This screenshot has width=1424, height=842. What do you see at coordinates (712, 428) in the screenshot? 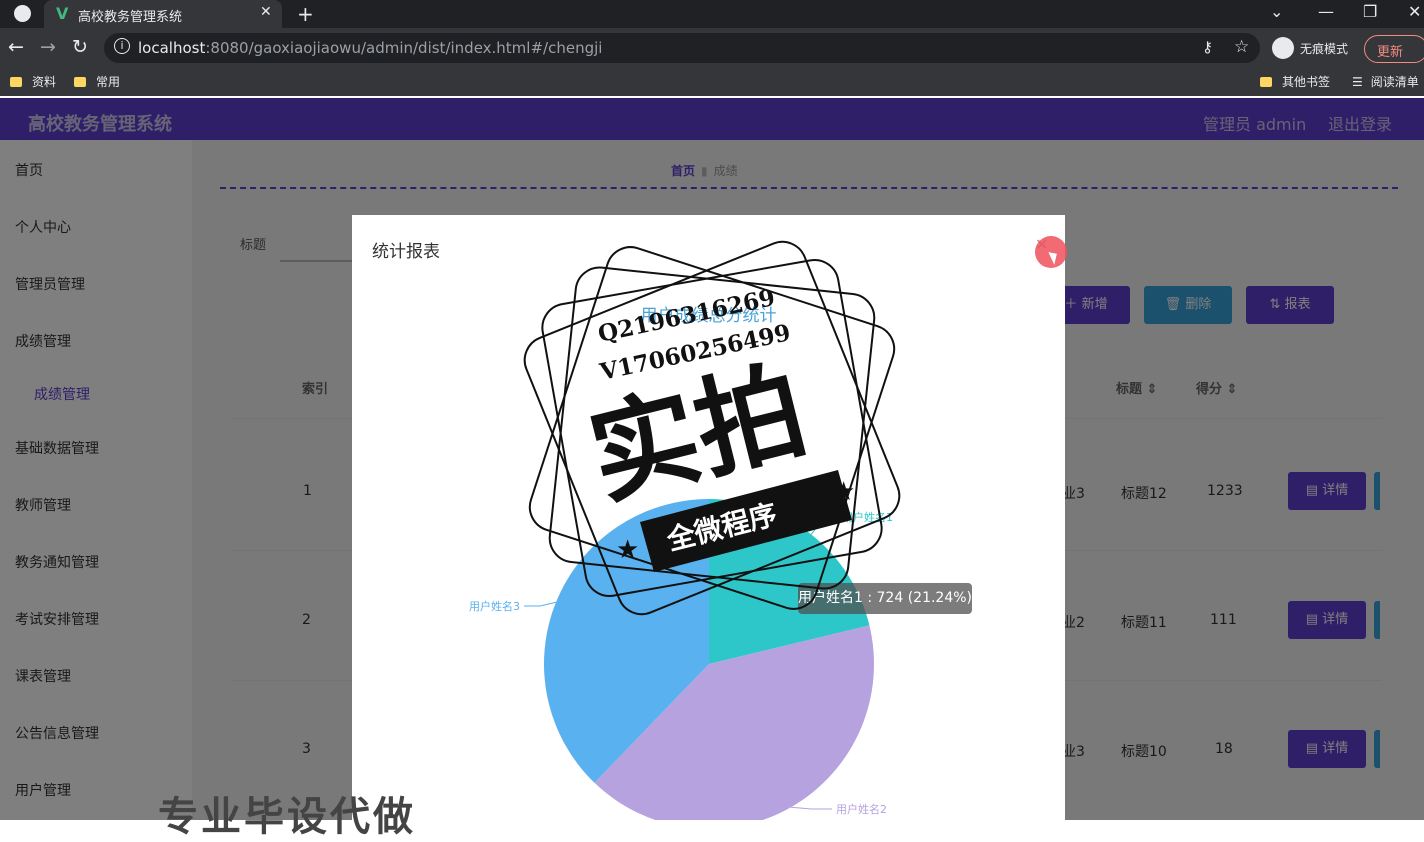
I see `watermark-stamp: Q2196316269 V17060256499 实拍 全微程序 ★ ★` at bounding box center [712, 428].